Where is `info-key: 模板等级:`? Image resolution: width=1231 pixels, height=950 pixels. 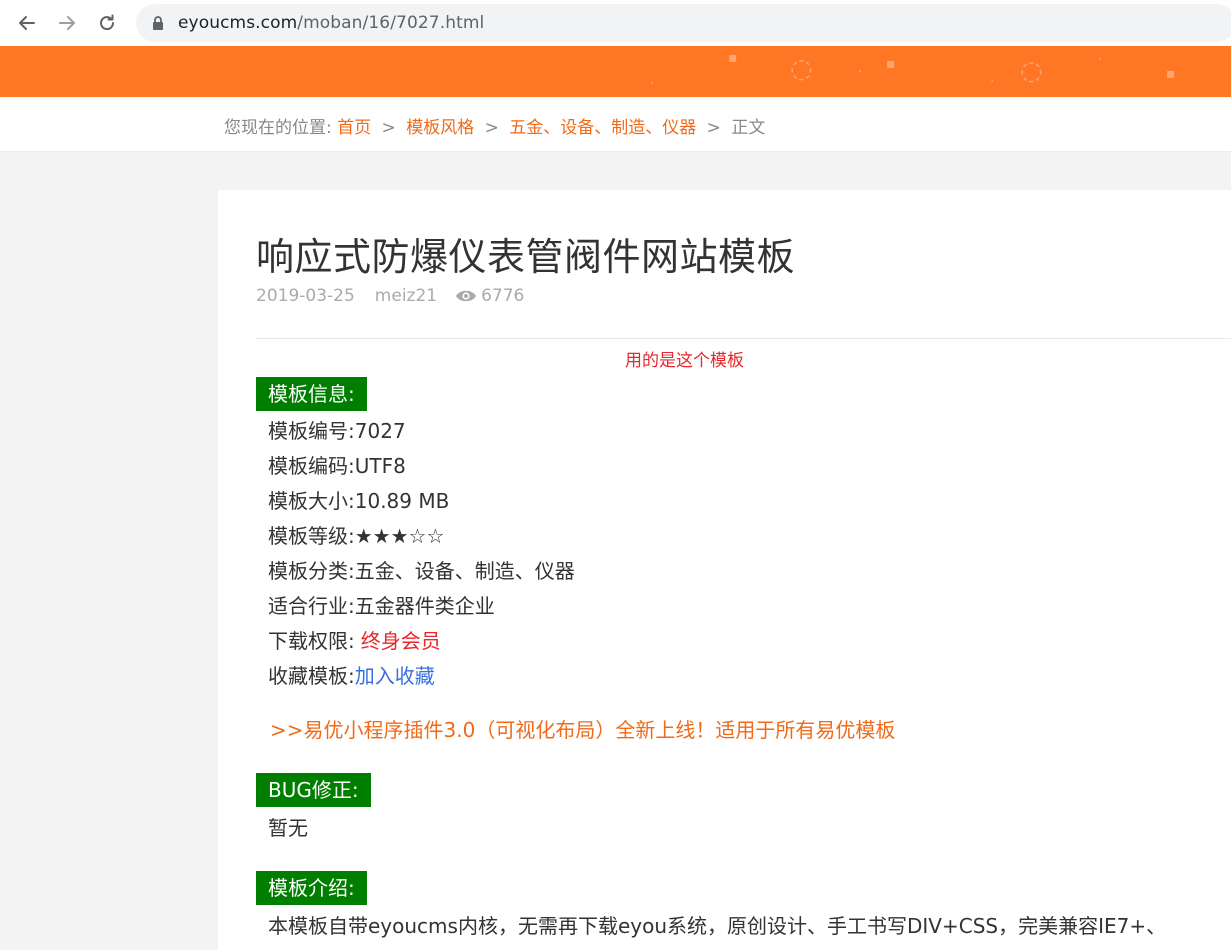
info-key: 模板等级: is located at coordinates (311, 536).